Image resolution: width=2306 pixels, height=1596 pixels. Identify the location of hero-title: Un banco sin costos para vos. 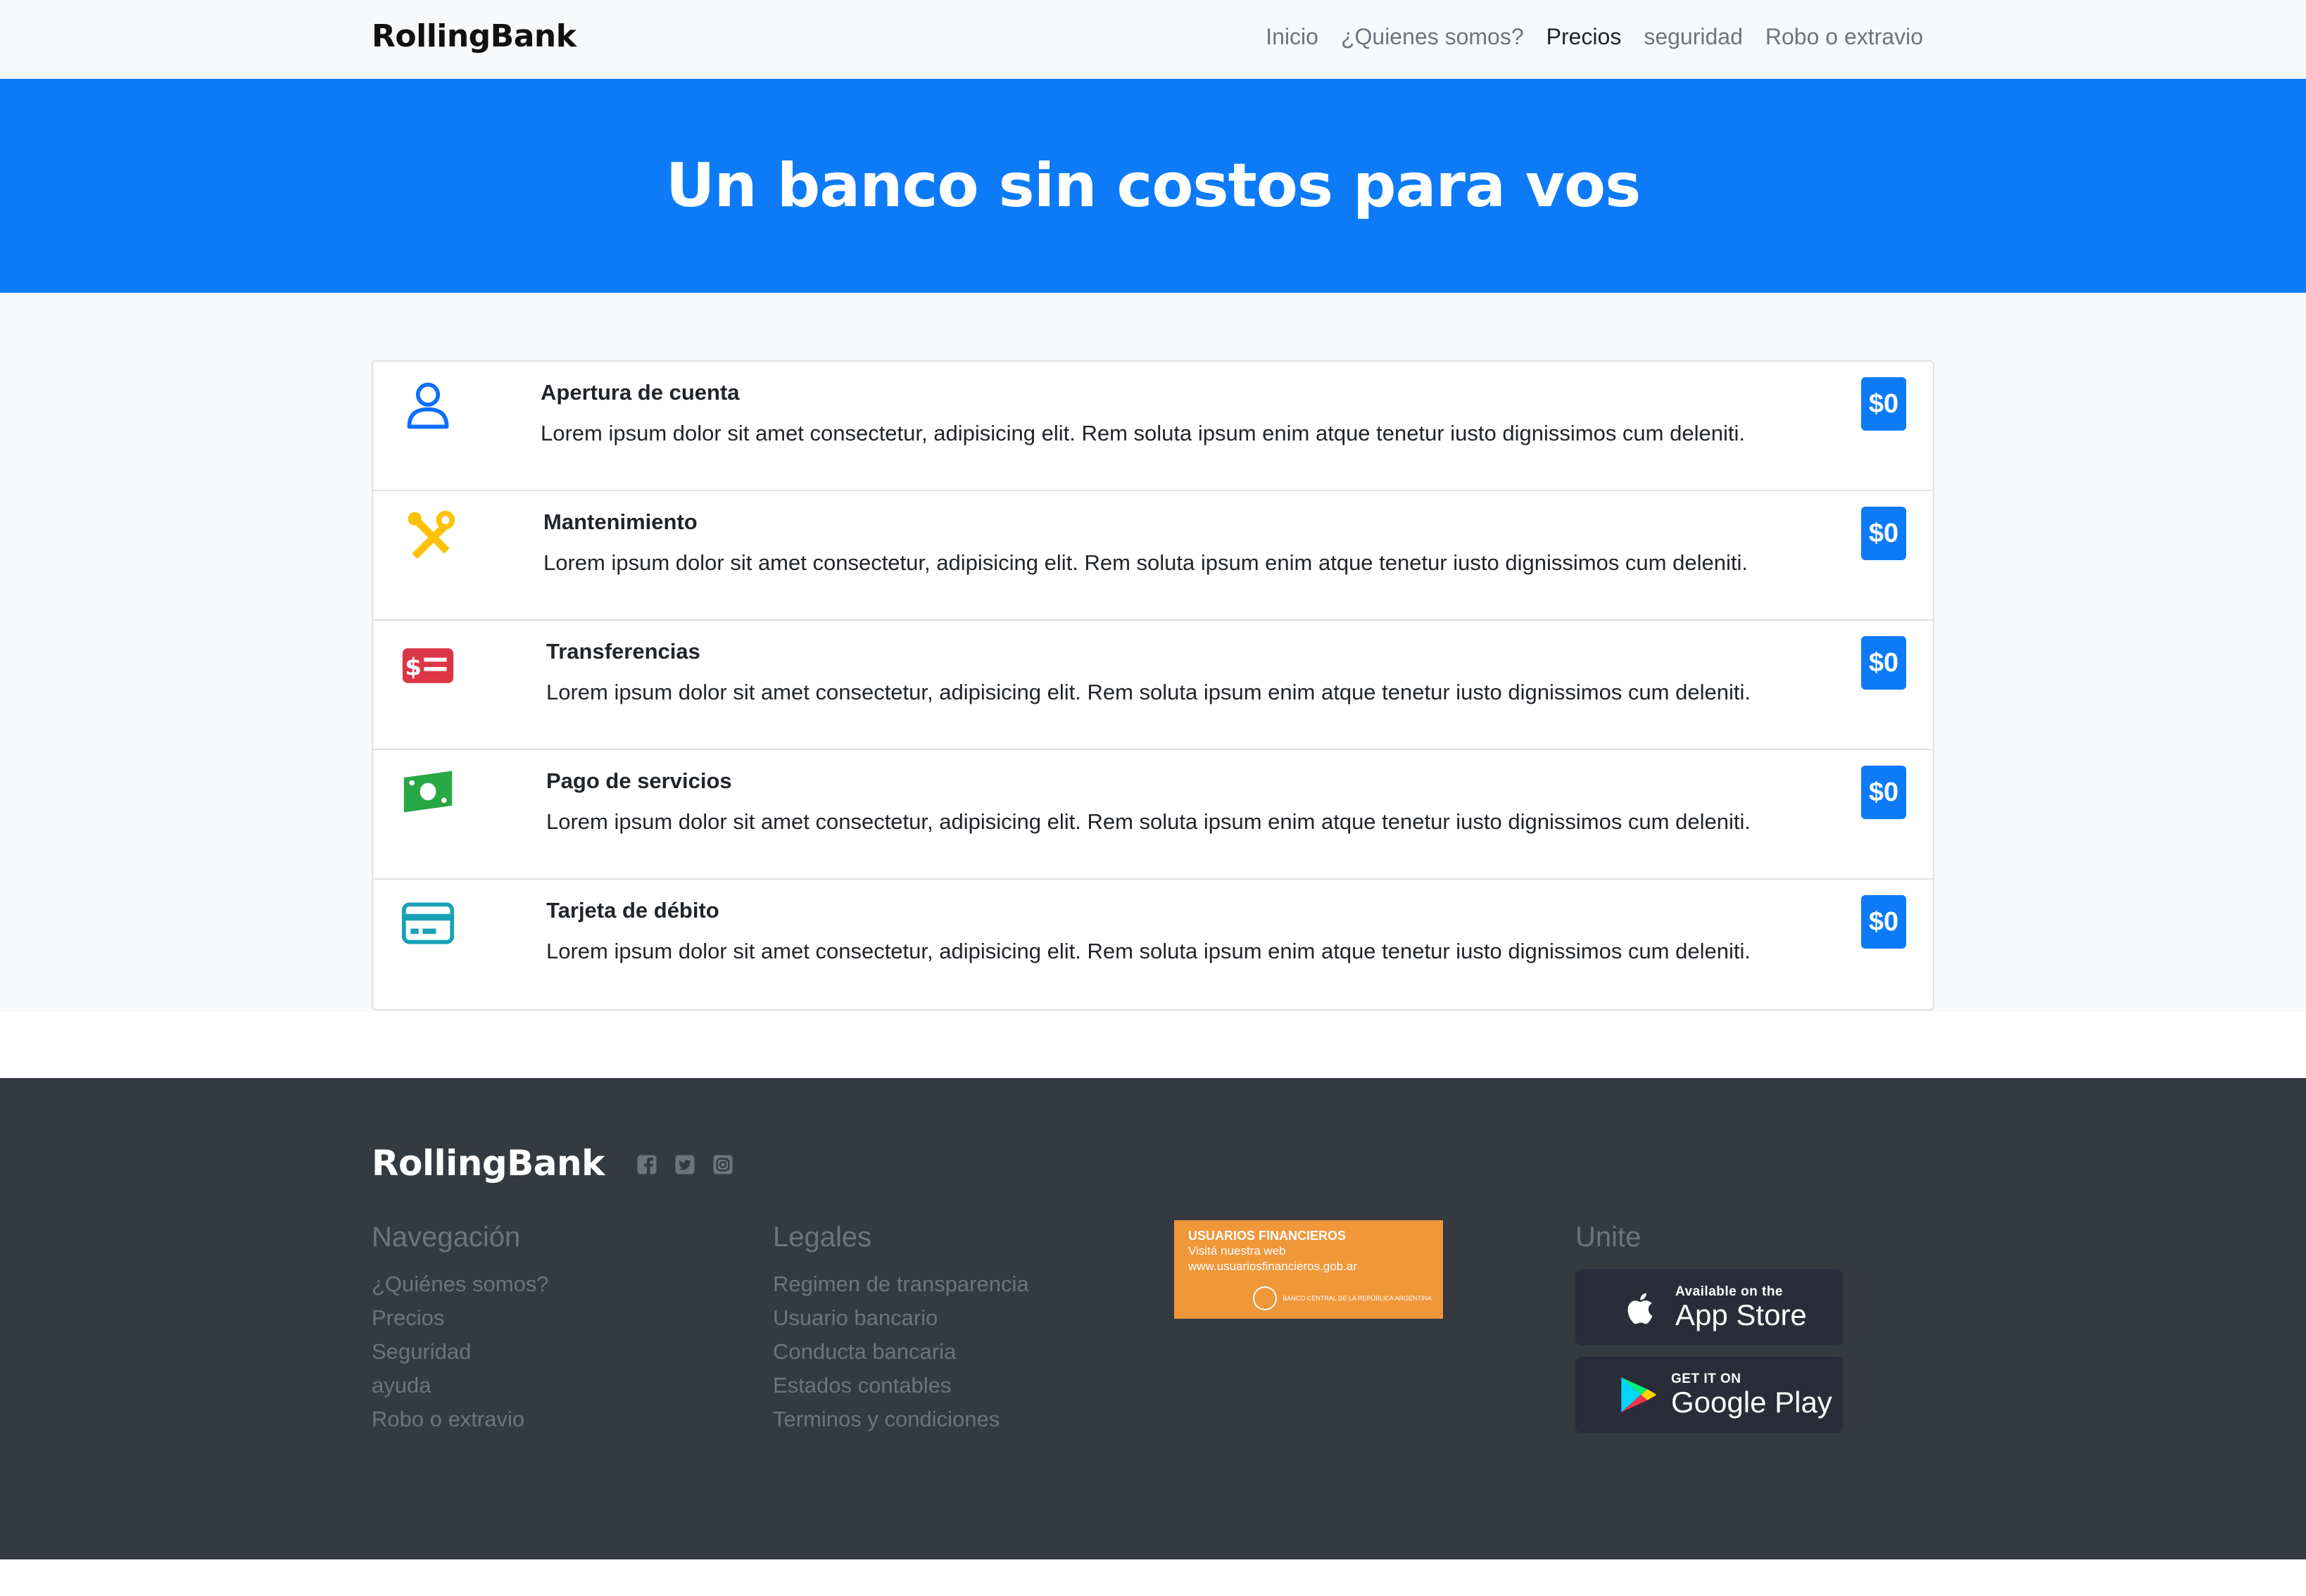
(1153, 186).